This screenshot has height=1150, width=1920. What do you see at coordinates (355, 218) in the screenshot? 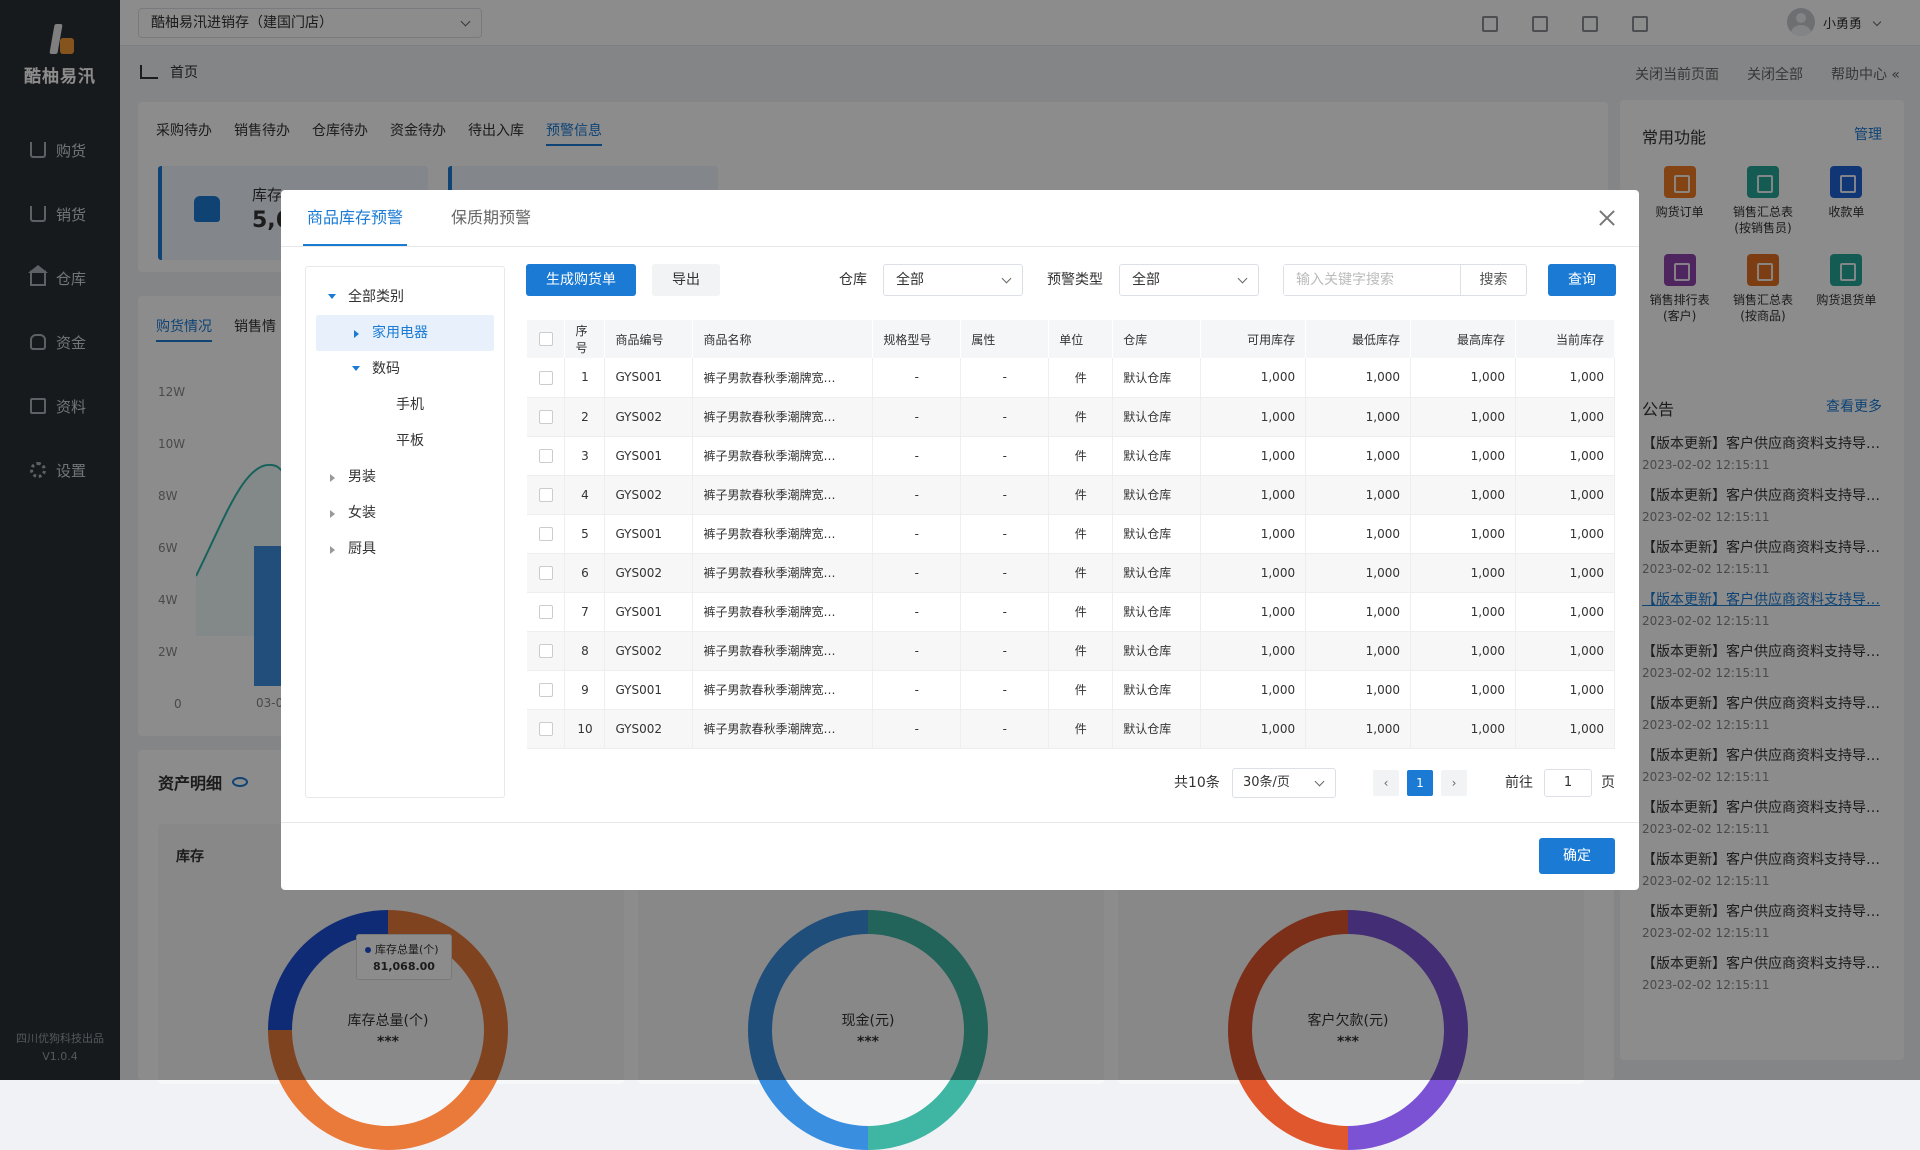
I see `tab-stock-alert: 商品库存预警` at bounding box center [355, 218].